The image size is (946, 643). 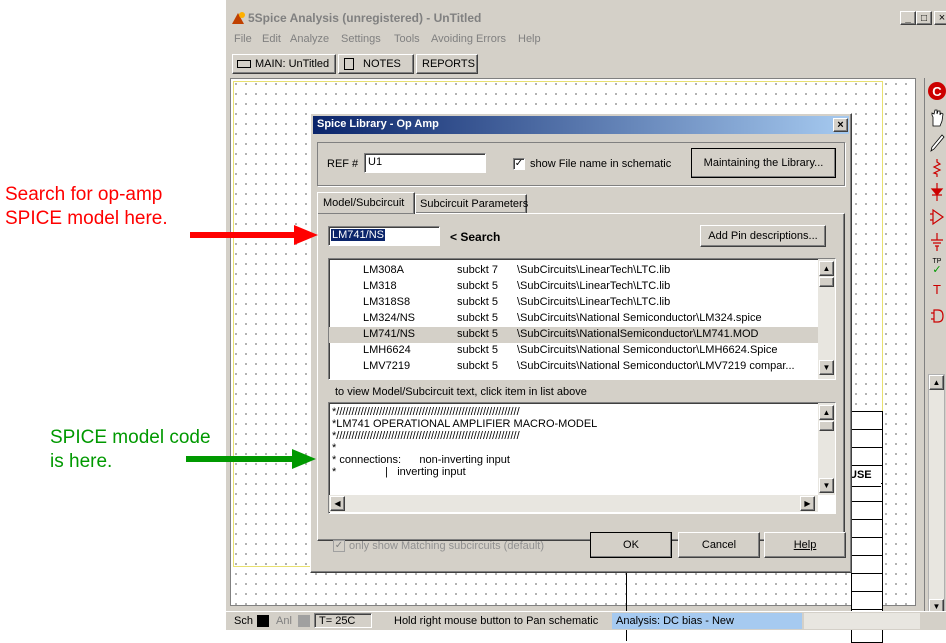 What do you see at coordinates (937, 242) in the screenshot?
I see `ground-icon` at bounding box center [937, 242].